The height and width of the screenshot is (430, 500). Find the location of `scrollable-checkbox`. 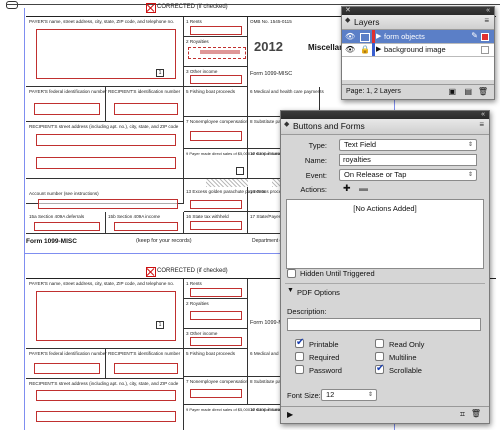

scrollable-checkbox is located at coordinates (379, 368).